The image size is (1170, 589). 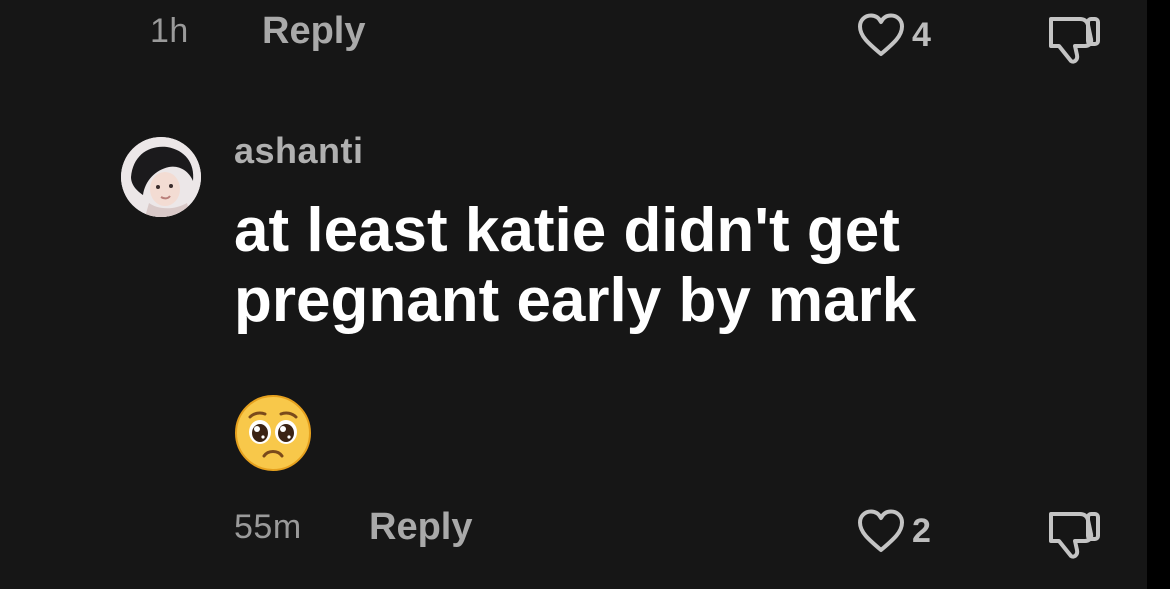 What do you see at coordinates (299, 151) in the screenshot?
I see `comment-username: ashanti` at bounding box center [299, 151].